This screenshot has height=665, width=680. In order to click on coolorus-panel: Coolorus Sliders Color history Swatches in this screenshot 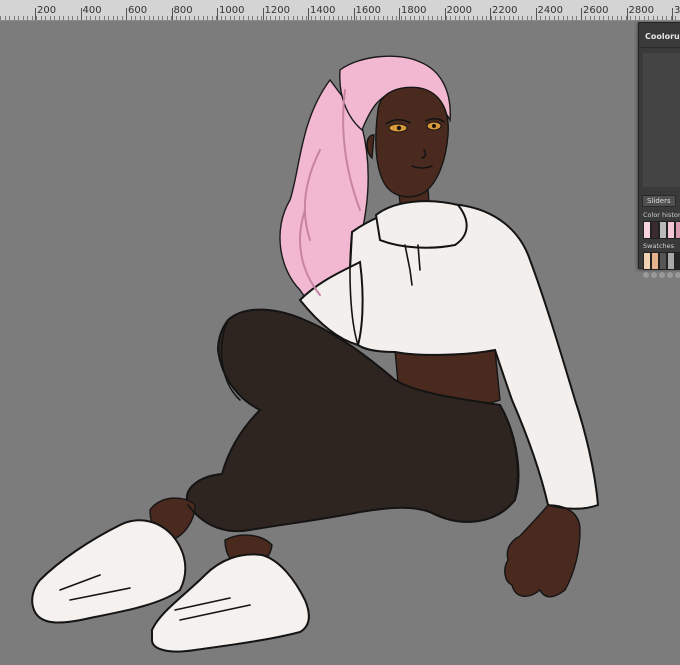, I will do `click(659, 150)`.